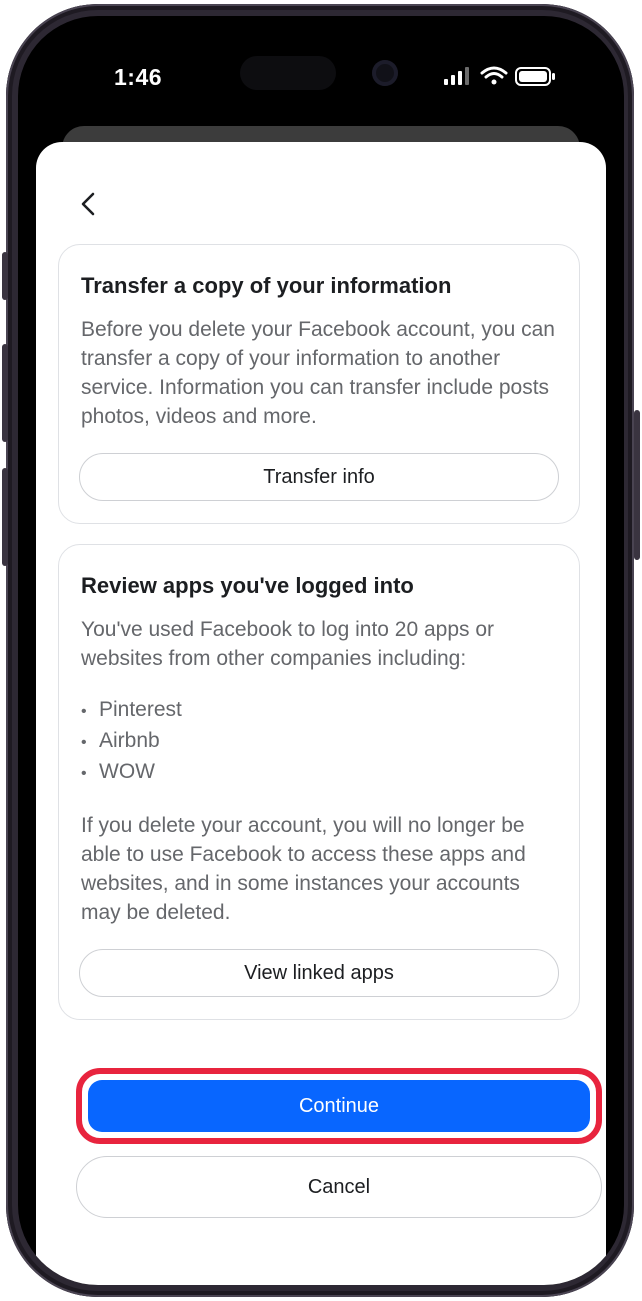  What do you see at coordinates (637, 485) in the screenshot?
I see `phone-power-button` at bounding box center [637, 485].